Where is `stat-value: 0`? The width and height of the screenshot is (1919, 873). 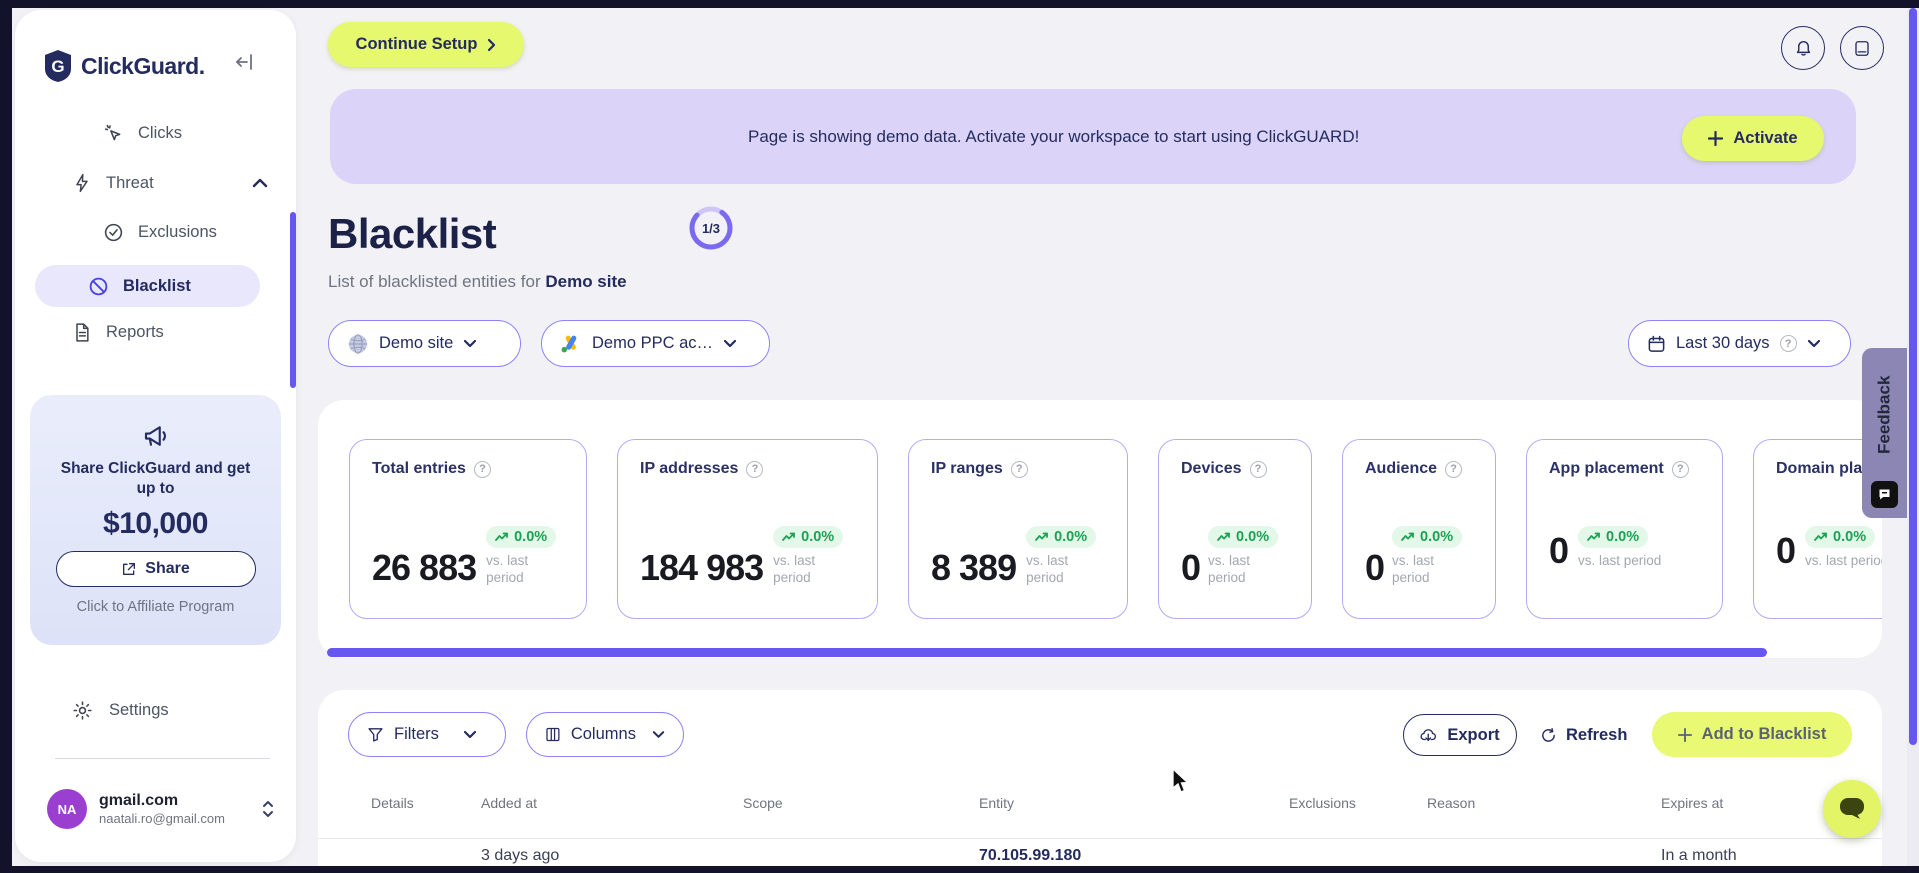 stat-value: 0 is located at coordinates (1559, 550).